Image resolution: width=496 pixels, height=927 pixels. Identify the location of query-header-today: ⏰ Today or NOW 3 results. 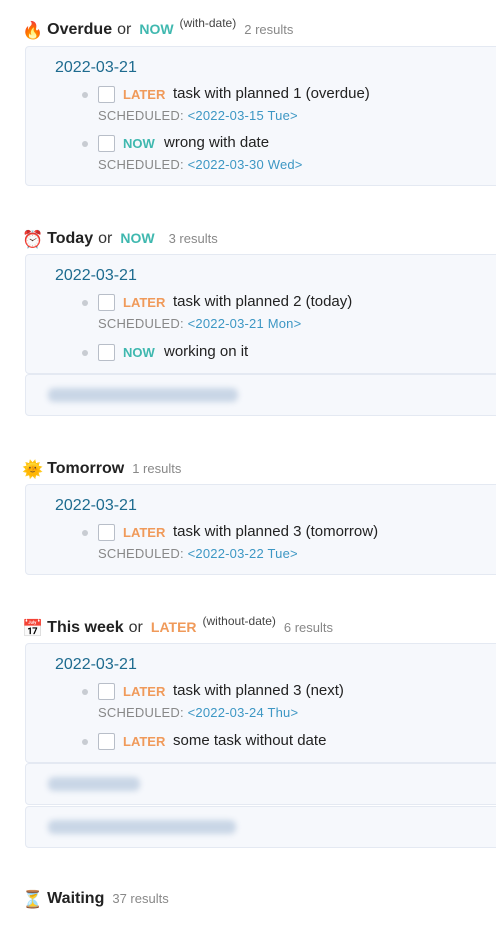
(120, 238).